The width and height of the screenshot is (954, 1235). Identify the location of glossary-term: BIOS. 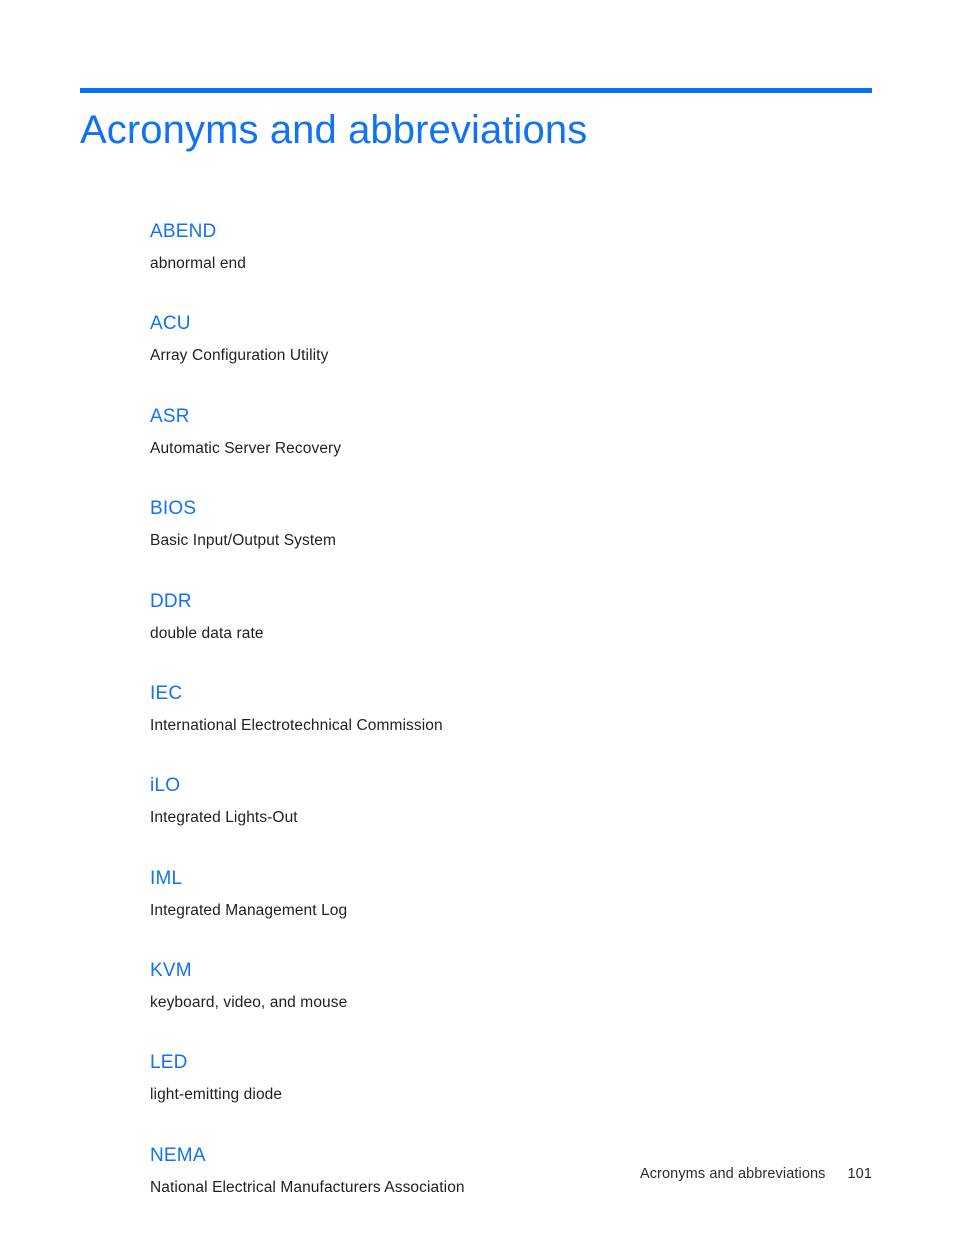
(173, 509).